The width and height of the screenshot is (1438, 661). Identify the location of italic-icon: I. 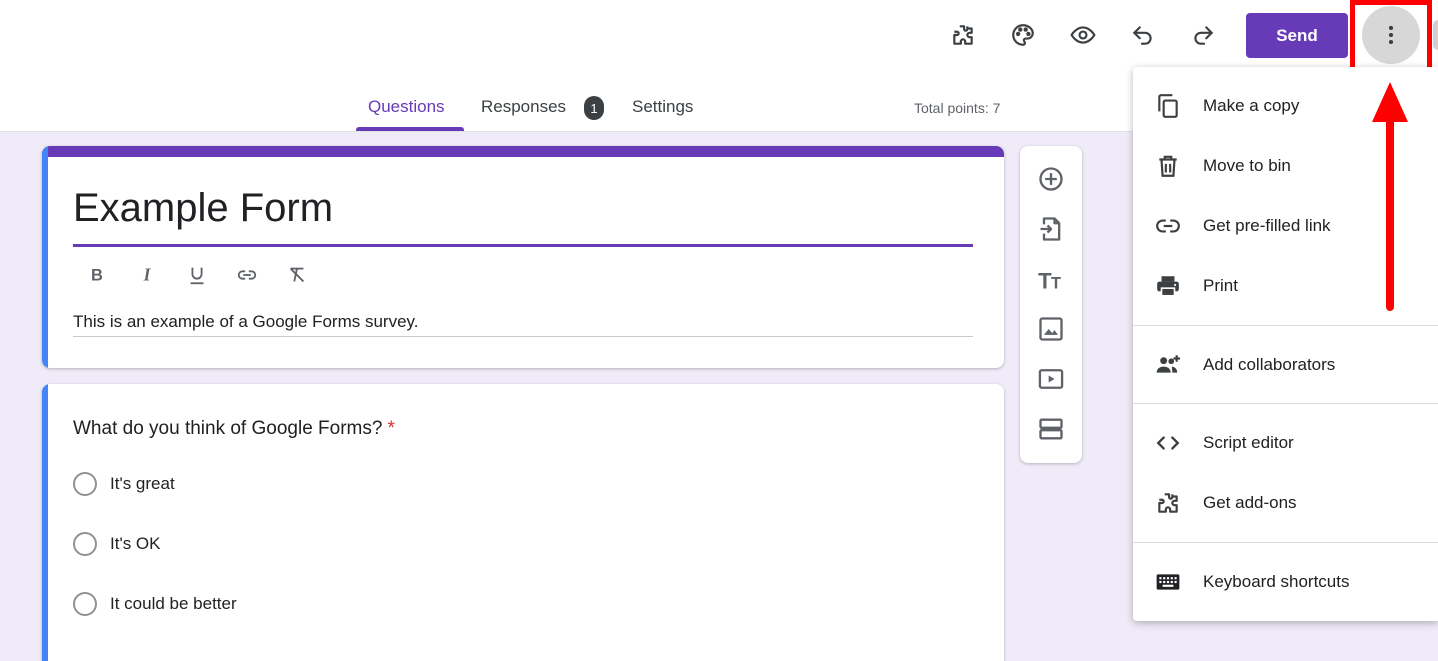
(147, 275).